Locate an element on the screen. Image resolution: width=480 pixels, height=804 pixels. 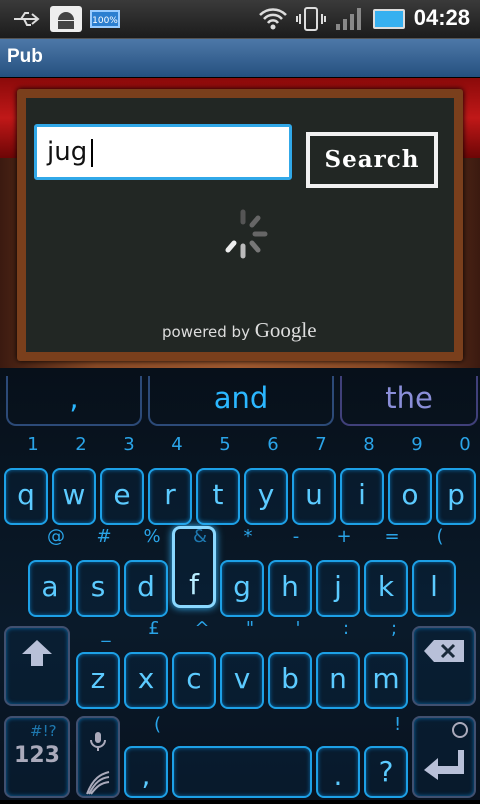
hint-5: 5 is located at coordinates (225, 444).